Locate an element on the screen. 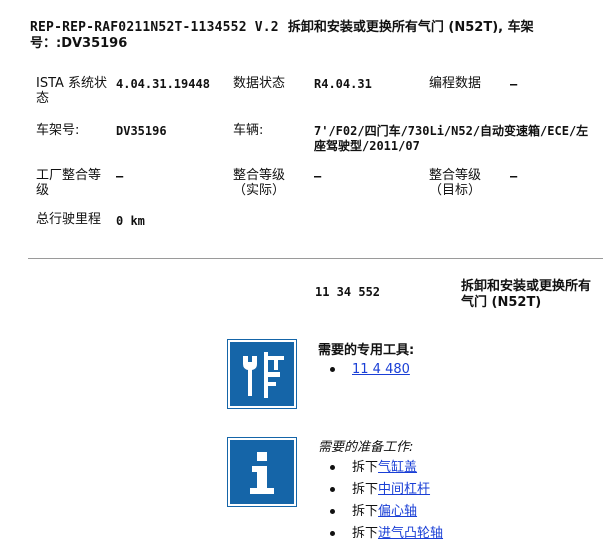 The height and width of the screenshot is (545, 603). document-code: REP-REP-RAF0211N52T-1134552 V.2 is located at coordinates (154, 27).